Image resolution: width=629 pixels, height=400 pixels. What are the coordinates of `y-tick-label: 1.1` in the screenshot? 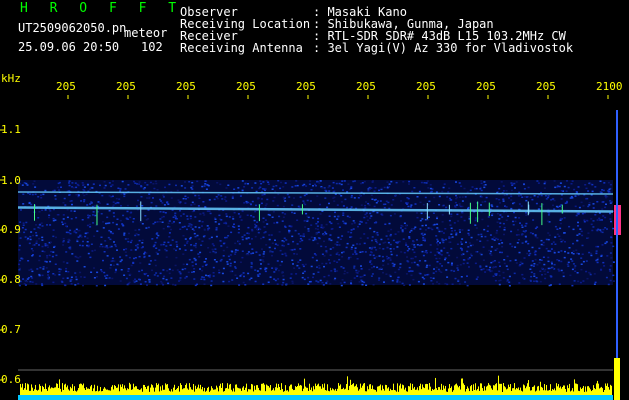 It's located at (11, 129).